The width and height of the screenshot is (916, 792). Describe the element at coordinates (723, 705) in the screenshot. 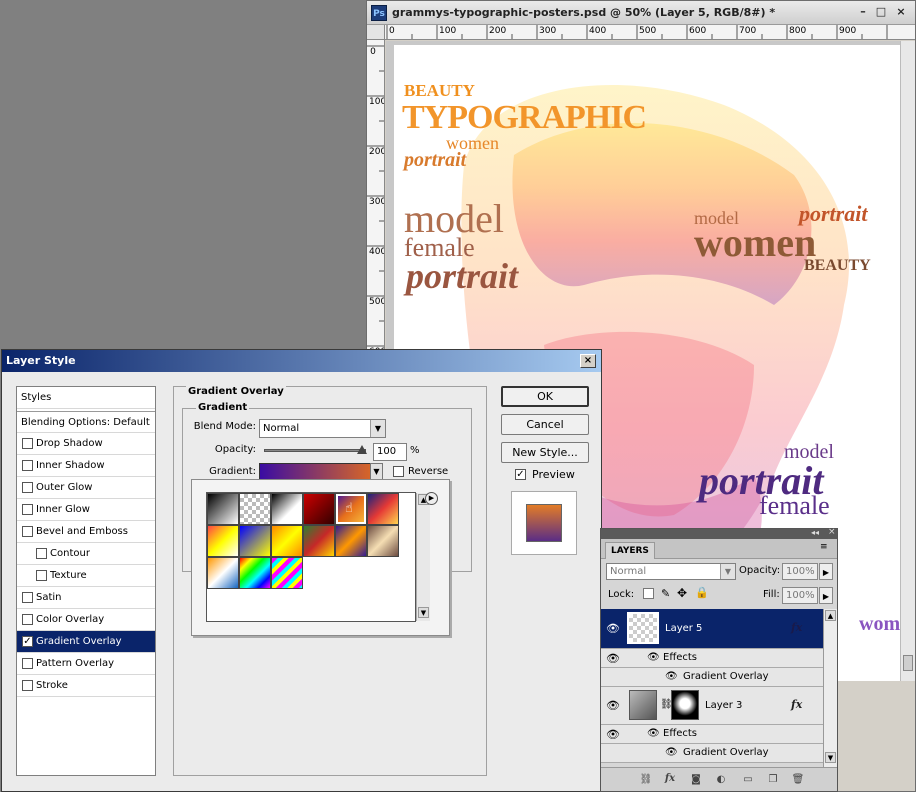

I see `layer-name: Layer 3` at that location.